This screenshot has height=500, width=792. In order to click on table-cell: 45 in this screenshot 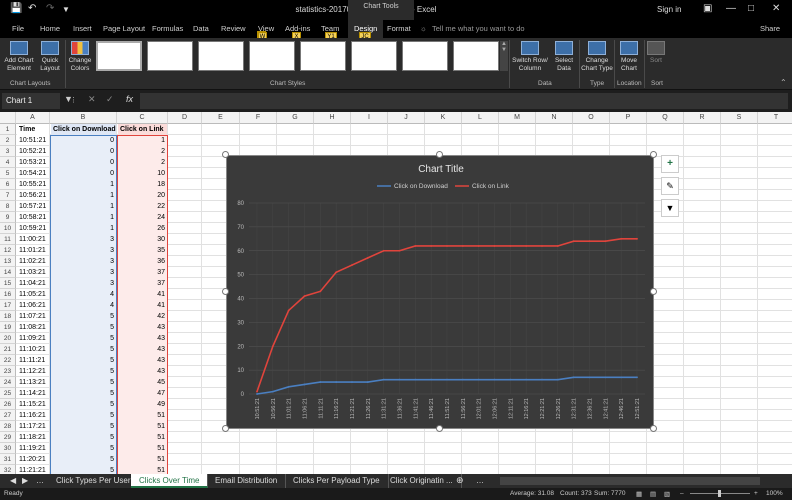, I will do `click(142, 382)`.